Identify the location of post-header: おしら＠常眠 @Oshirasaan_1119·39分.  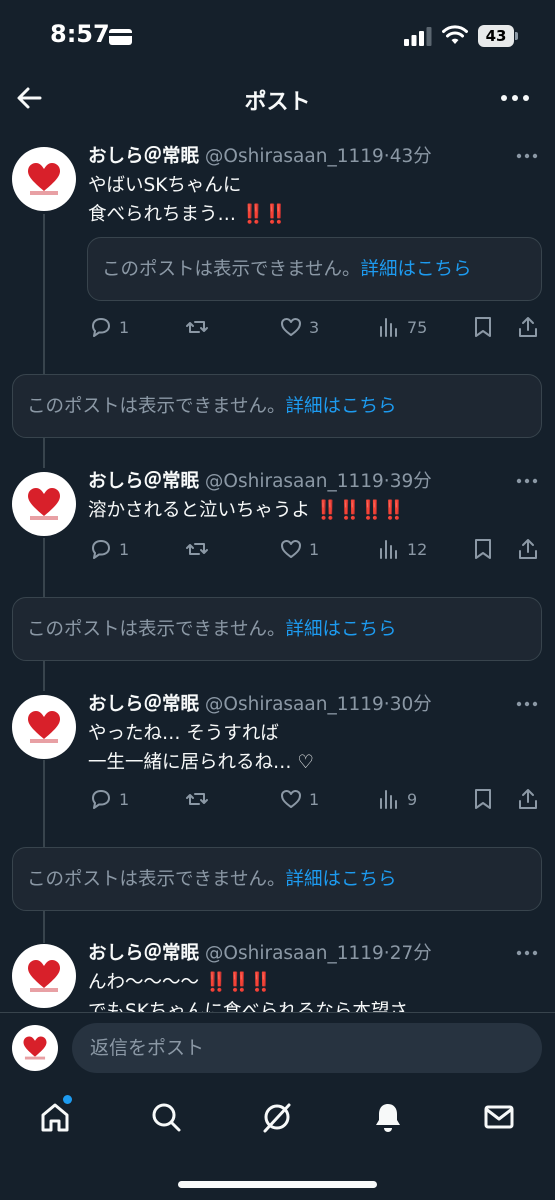
(260, 482).